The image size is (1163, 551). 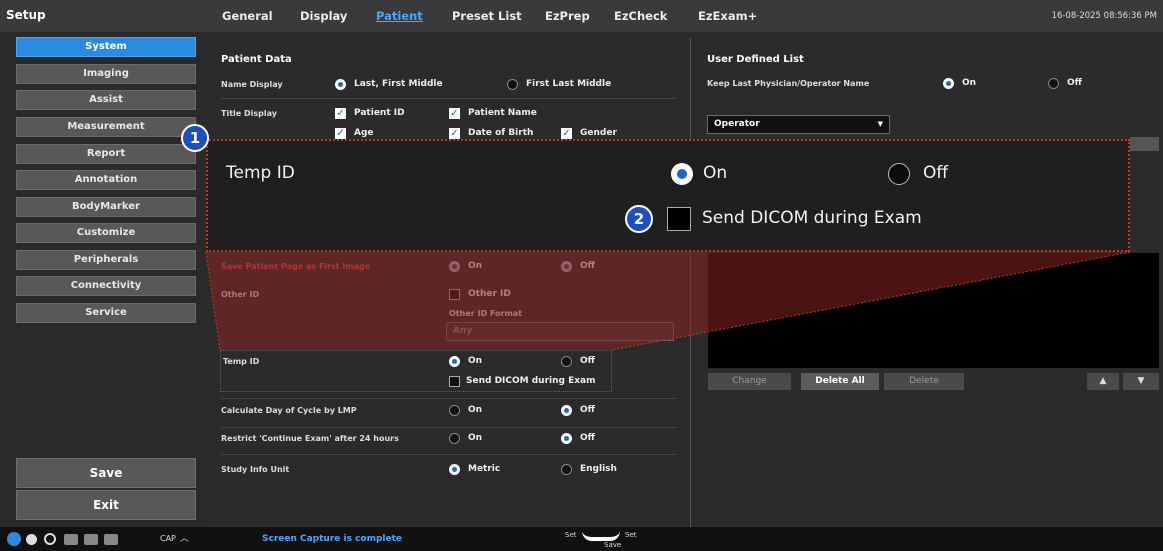 What do you see at coordinates (454, 469) in the screenshot?
I see `study-unit-radio-metric` at bounding box center [454, 469].